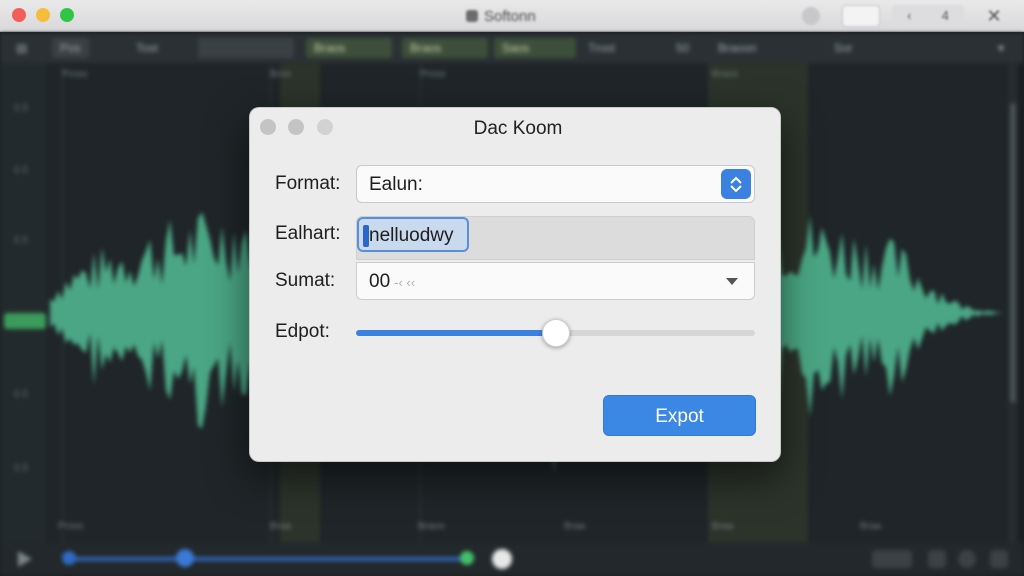 The width and height of the screenshot is (1024, 576). I want to click on toolbar-item: Trost, so click(601, 48).